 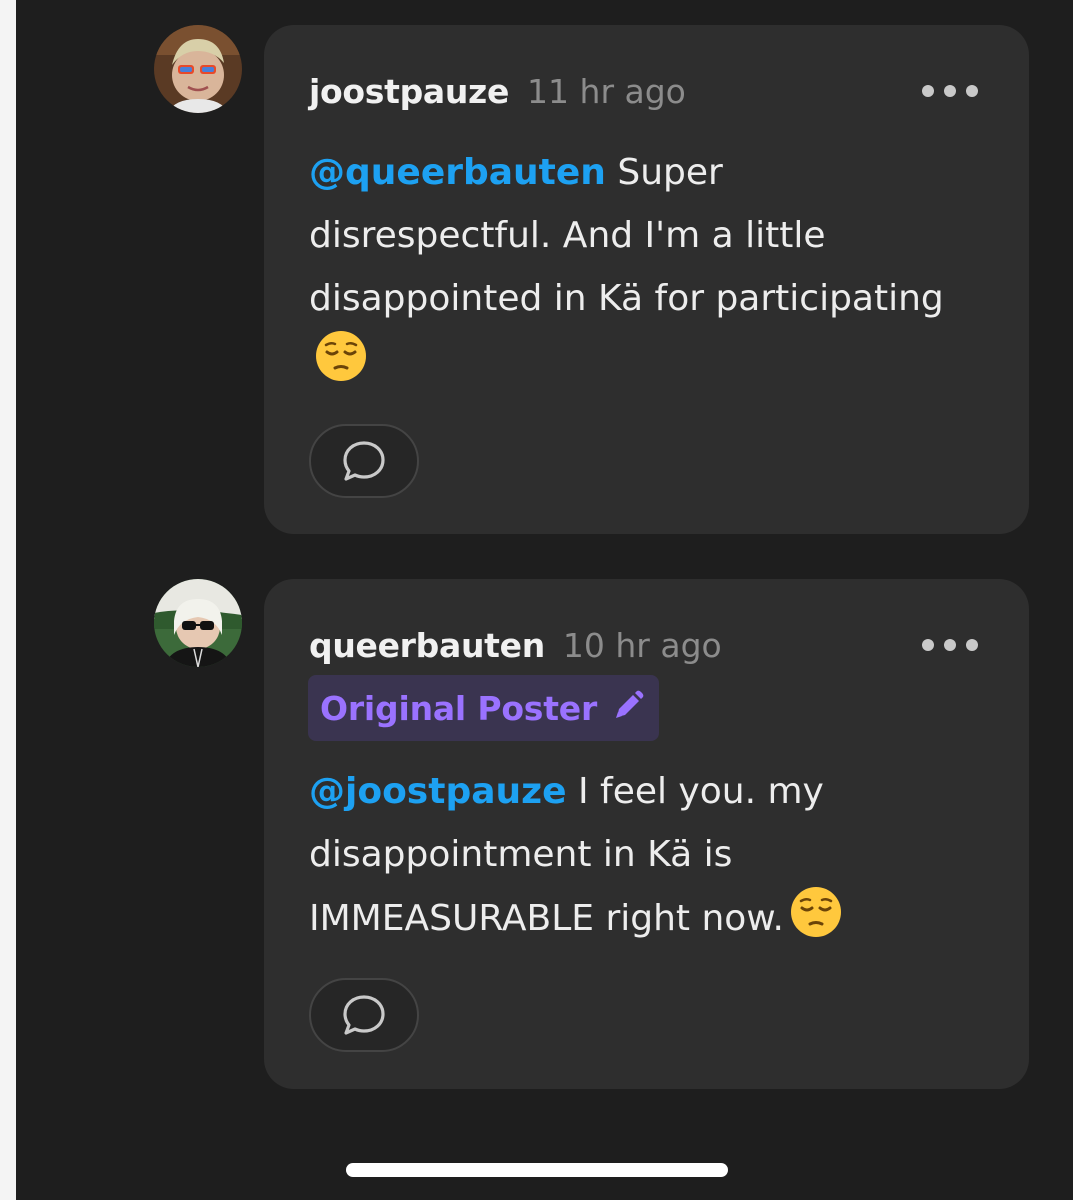 What do you see at coordinates (606, 91) in the screenshot?
I see `comment-timestamp: 11 hr ago` at bounding box center [606, 91].